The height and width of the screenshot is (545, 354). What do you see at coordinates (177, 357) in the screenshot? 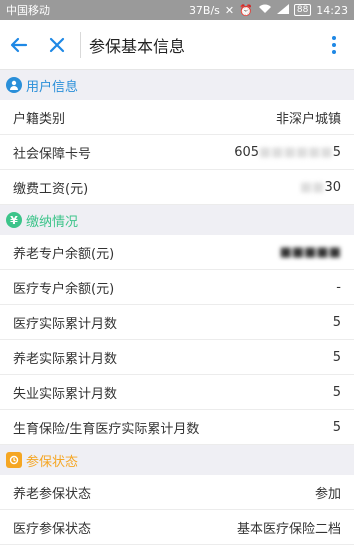
I see `row-pension-months: 养老实际累计月数 5` at bounding box center [177, 357].